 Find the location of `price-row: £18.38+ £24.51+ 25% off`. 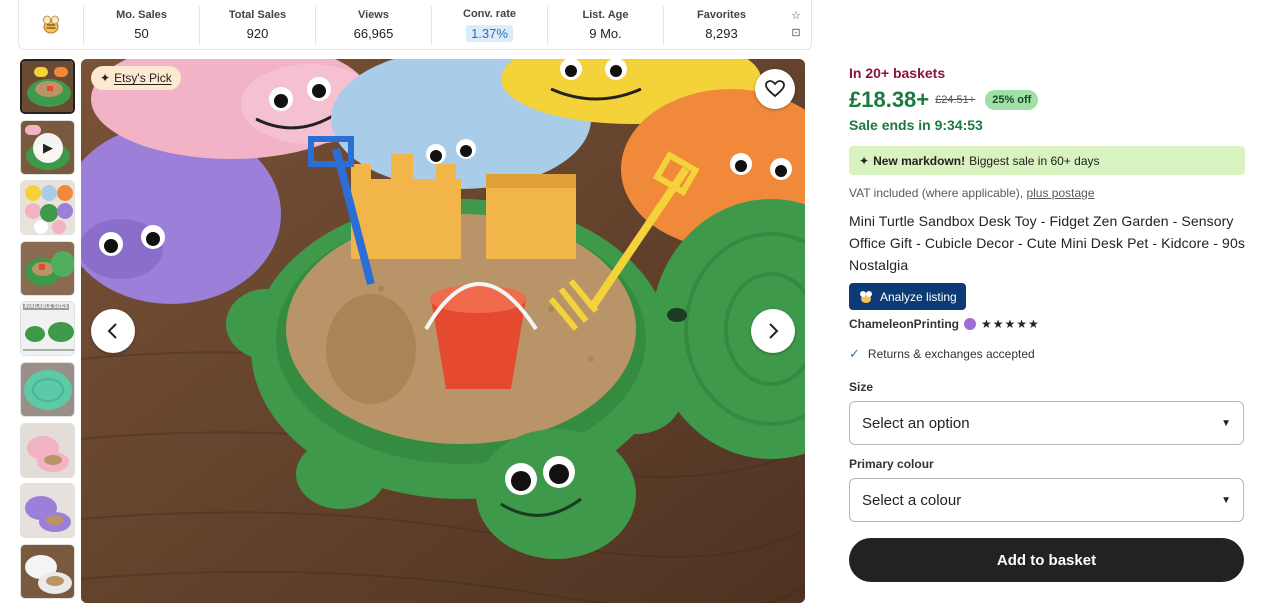

price-row: £18.38+ £24.51+ 25% off is located at coordinates (1047, 100).